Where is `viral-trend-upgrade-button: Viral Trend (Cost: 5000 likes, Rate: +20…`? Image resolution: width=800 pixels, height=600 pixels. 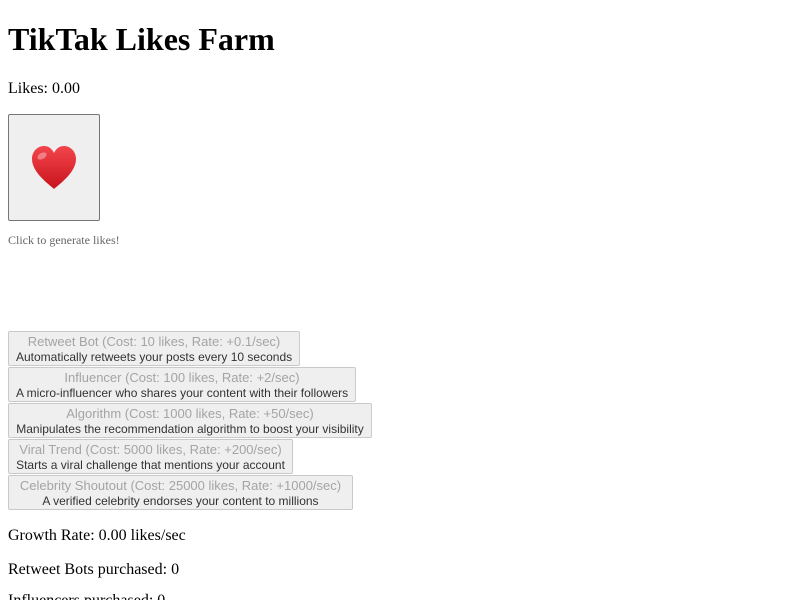
viral-trend-upgrade-button: Viral Trend (Cost: 5000 likes, Rate: +20… is located at coordinates (150, 456).